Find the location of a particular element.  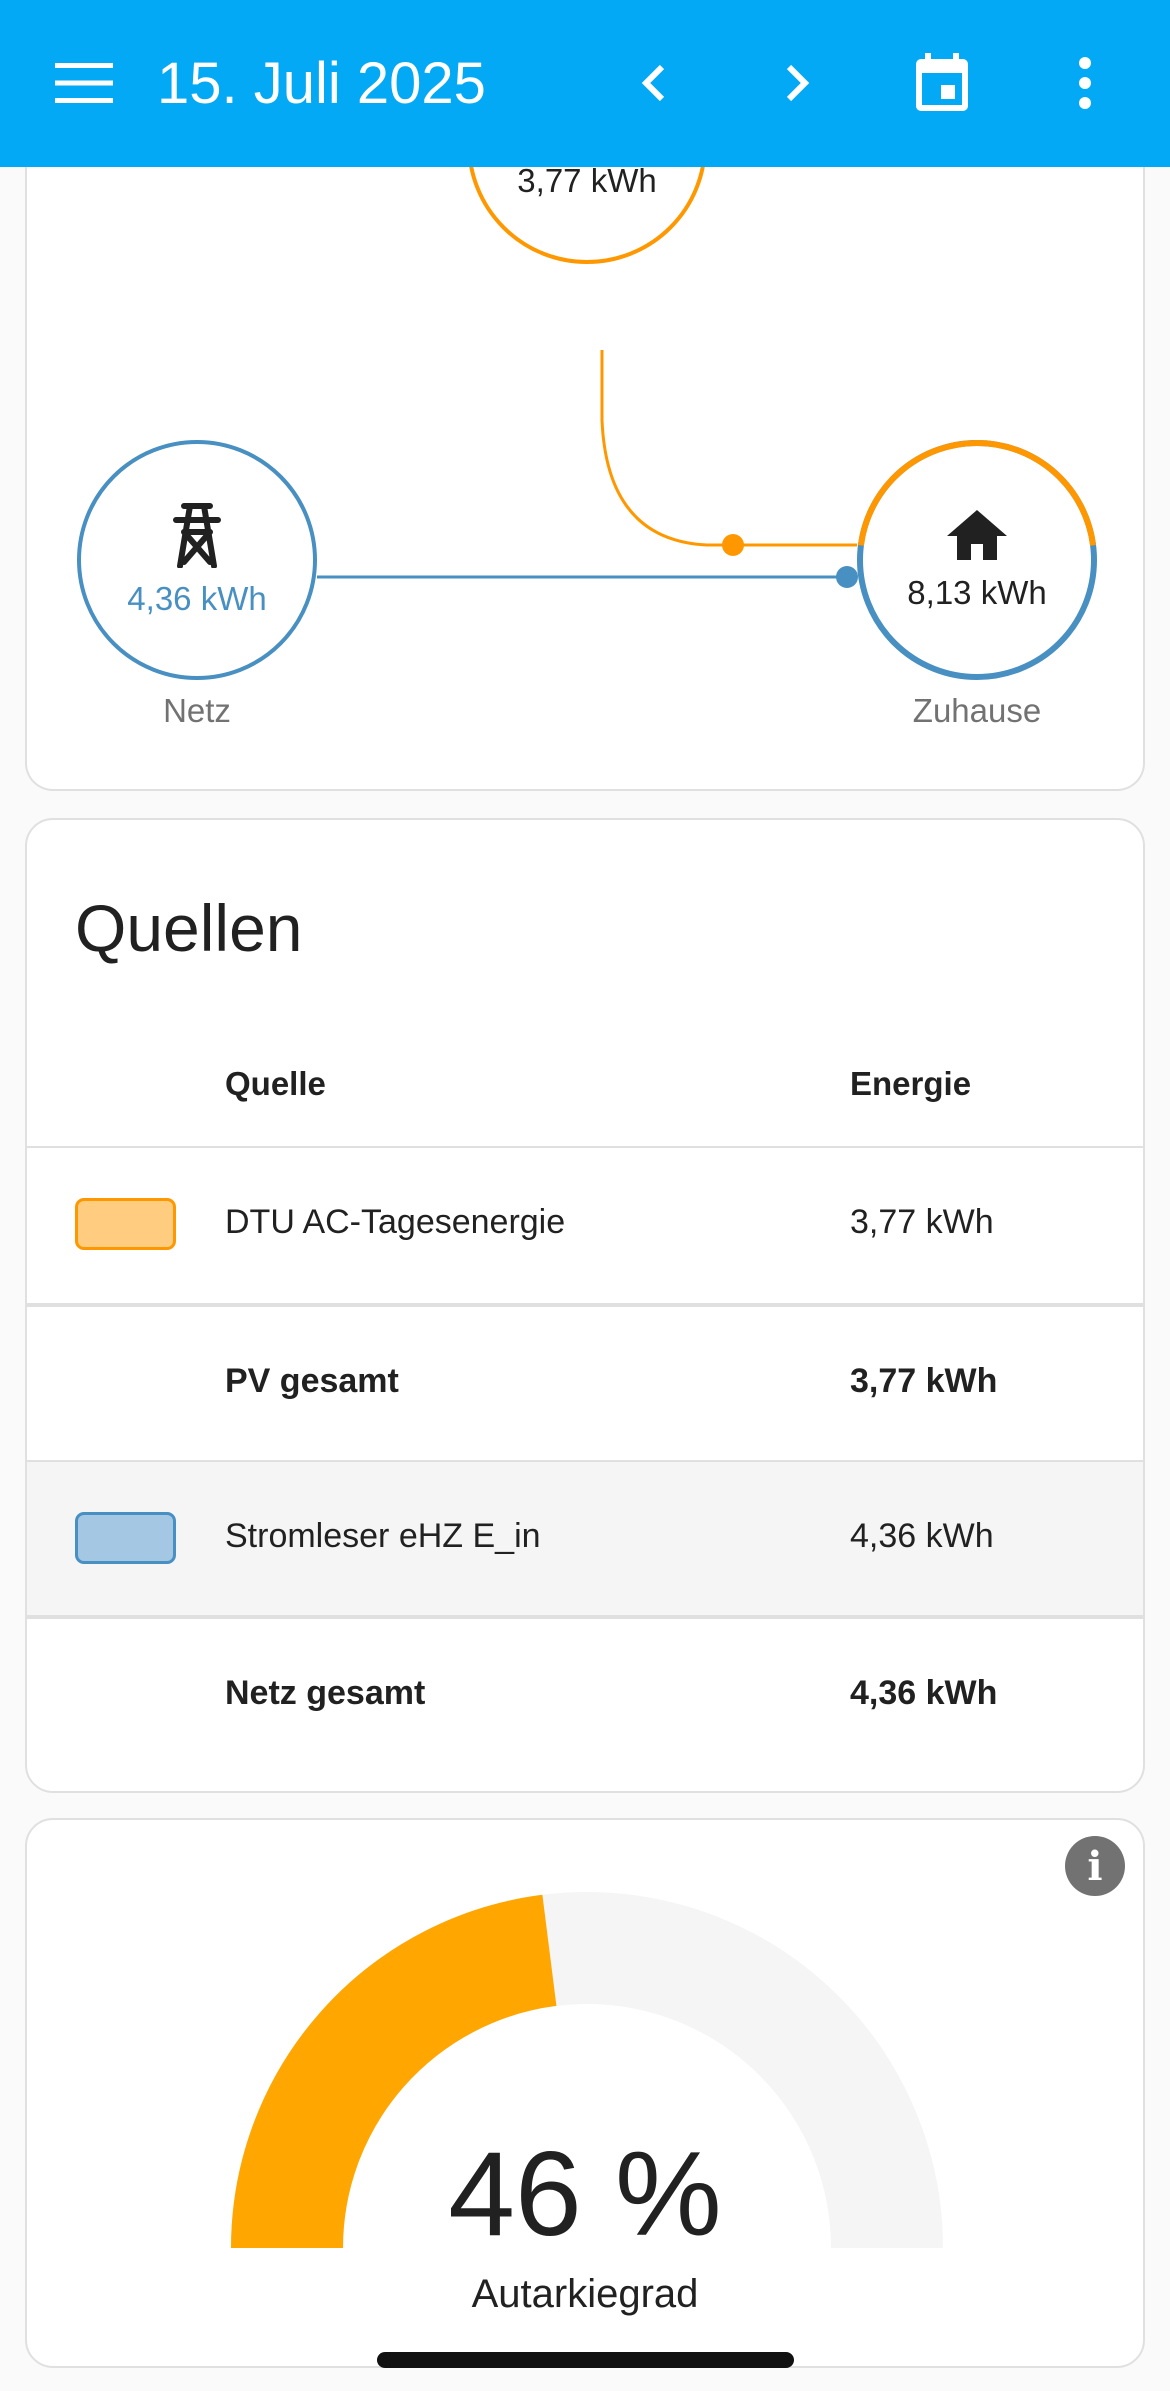

sources-title: Quellen is located at coordinates (189, 928).